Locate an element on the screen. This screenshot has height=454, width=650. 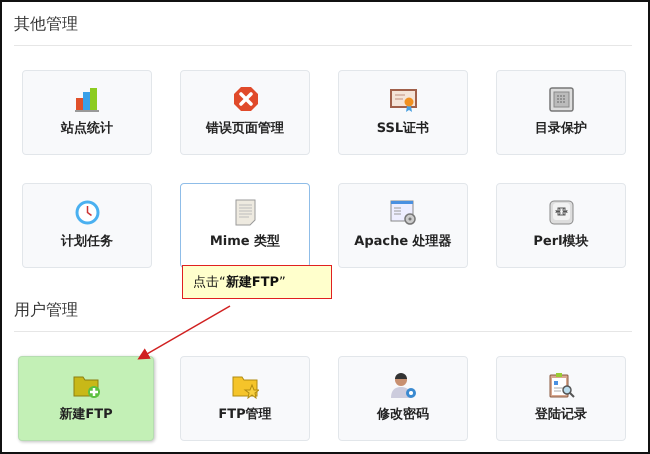
section-title: 用户管理 is located at coordinates (46, 310).